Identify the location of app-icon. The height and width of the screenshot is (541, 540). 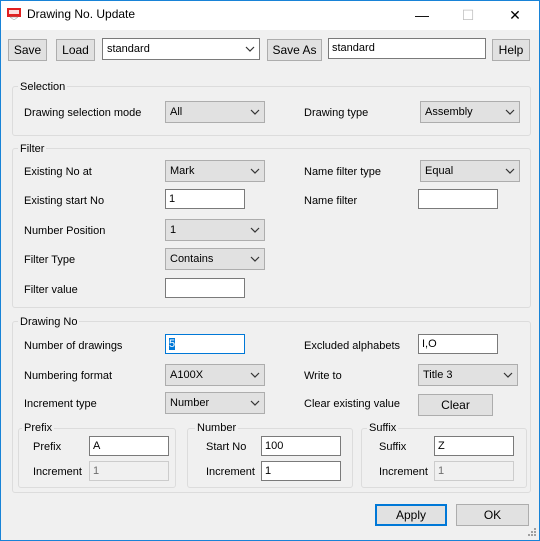
(14, 14).